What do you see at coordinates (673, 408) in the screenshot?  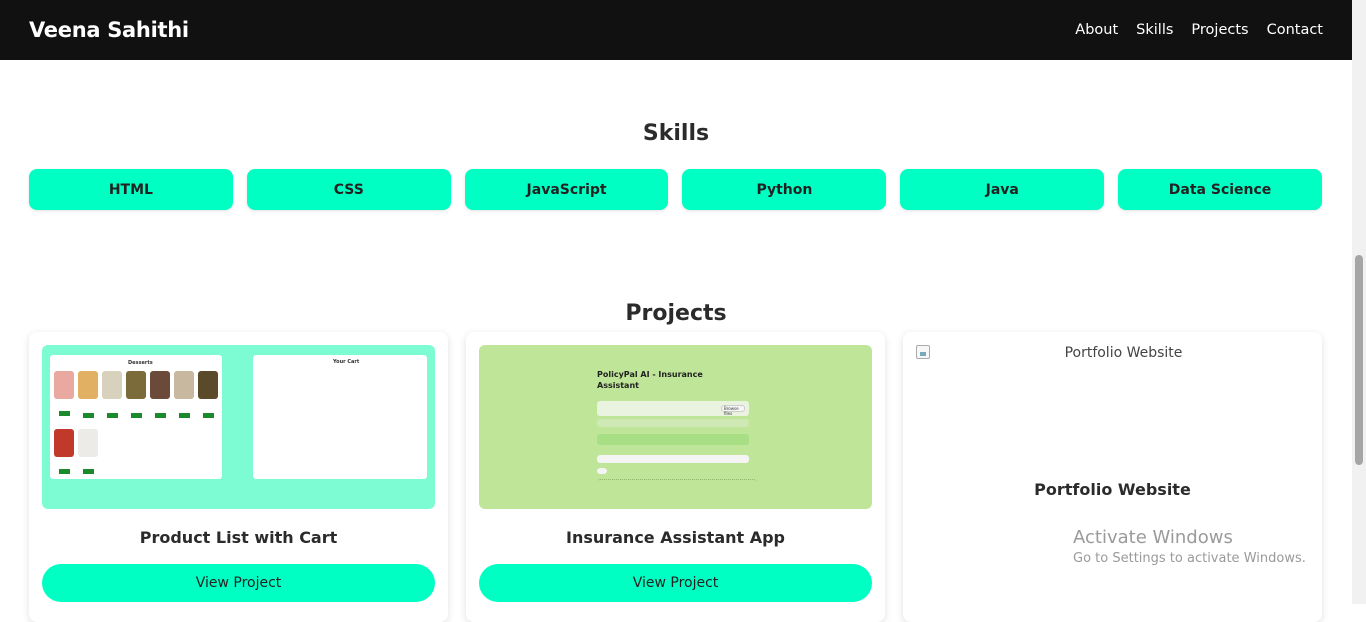 I see `thumbnail-upload-box: Browse files` at bounding box center [673, 408].